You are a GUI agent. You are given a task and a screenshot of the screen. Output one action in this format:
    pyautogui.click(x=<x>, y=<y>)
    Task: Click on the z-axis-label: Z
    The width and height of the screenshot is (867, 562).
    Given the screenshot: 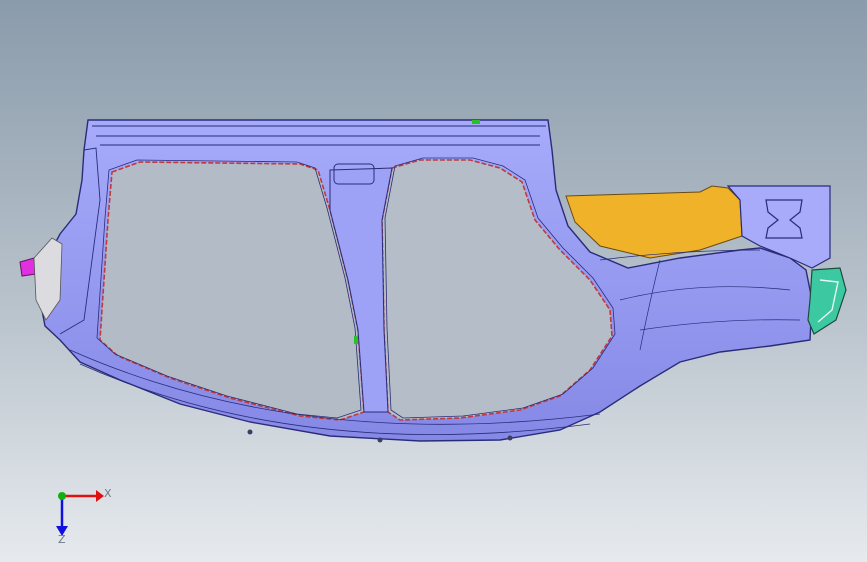 What is the action you would take?
    pyautogui.click(x=62, y=539)
    